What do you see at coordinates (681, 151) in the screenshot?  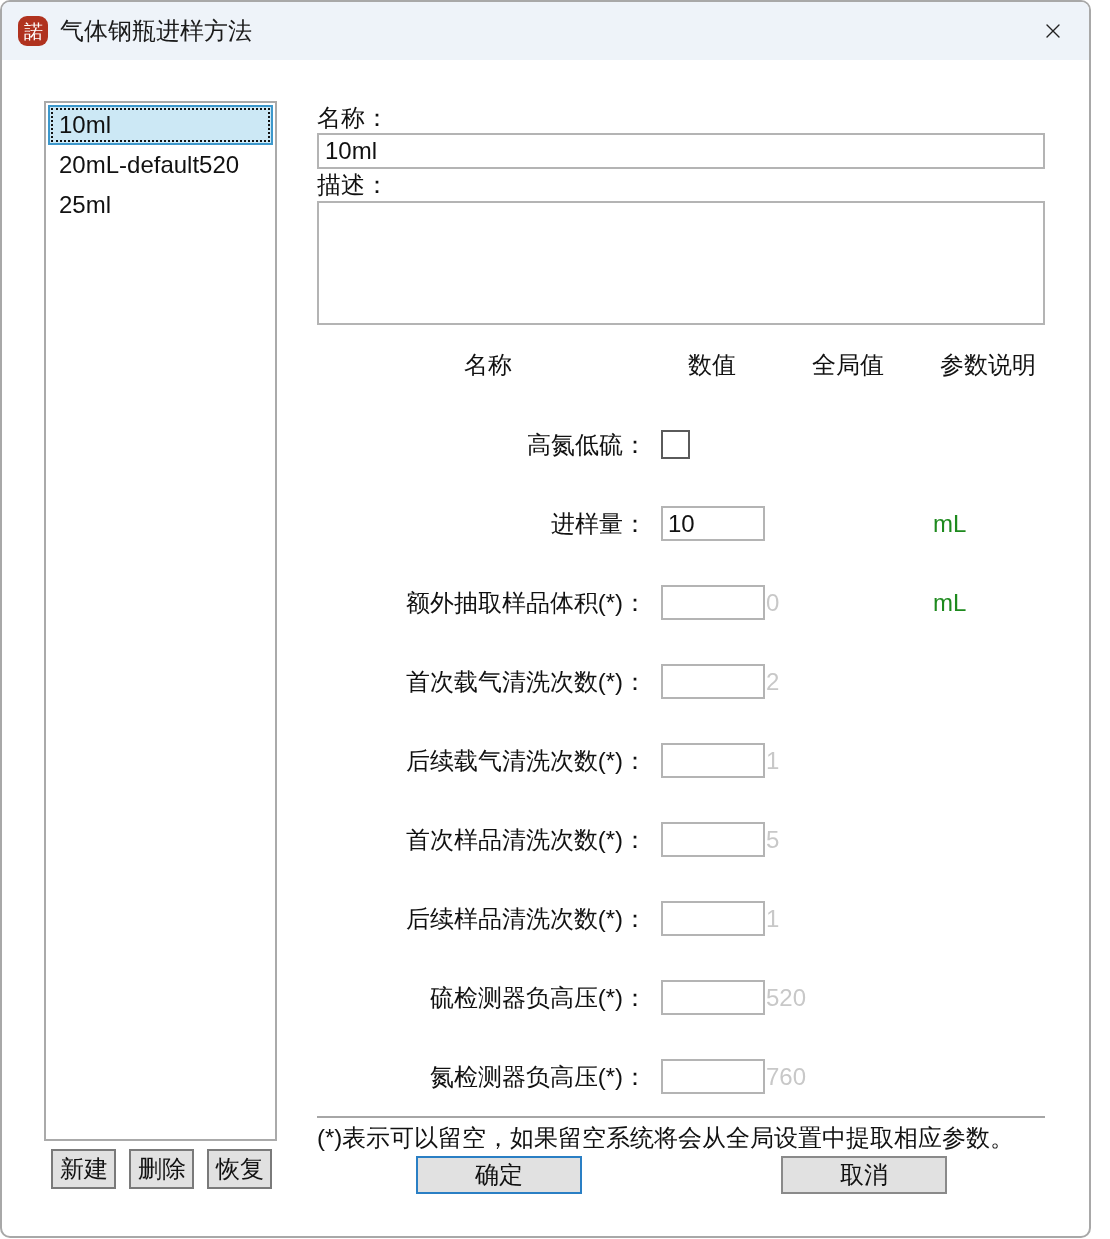 I see `name-input: 10ml` at bounding box center [681, 151].